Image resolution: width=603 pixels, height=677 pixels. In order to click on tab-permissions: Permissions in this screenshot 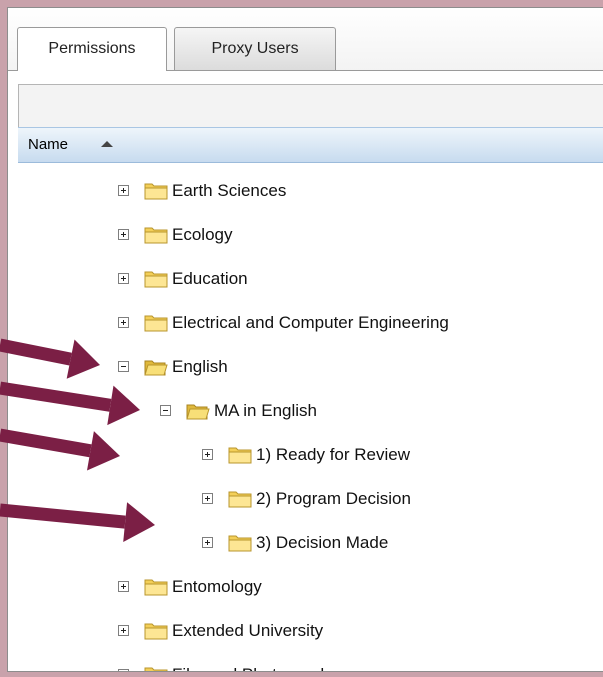, I will do `click(92, 49)`.